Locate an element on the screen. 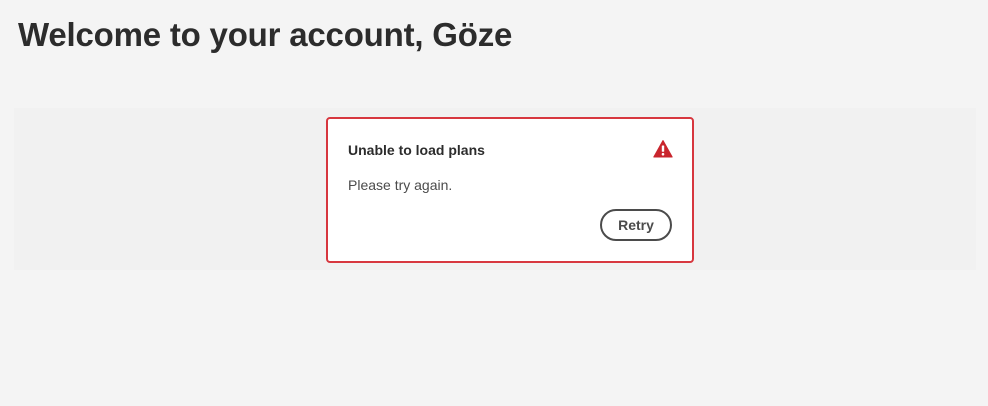 This screenshot has height=406, width=988. alert-icon is located at coordinates (663, 149).